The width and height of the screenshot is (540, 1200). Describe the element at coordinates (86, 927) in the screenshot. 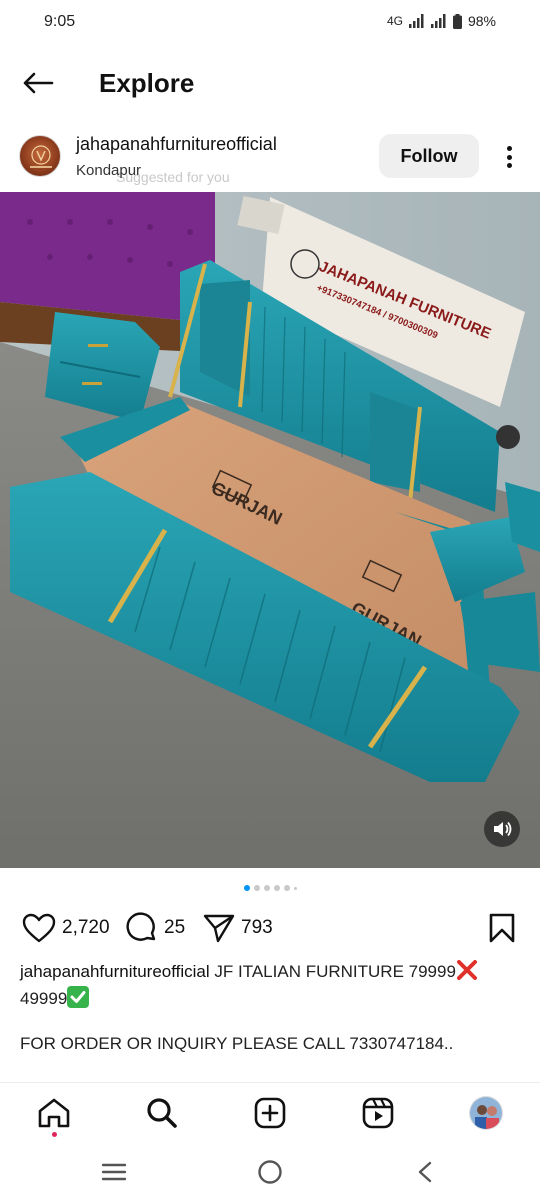

I see `like-count: 2,720` at that location.